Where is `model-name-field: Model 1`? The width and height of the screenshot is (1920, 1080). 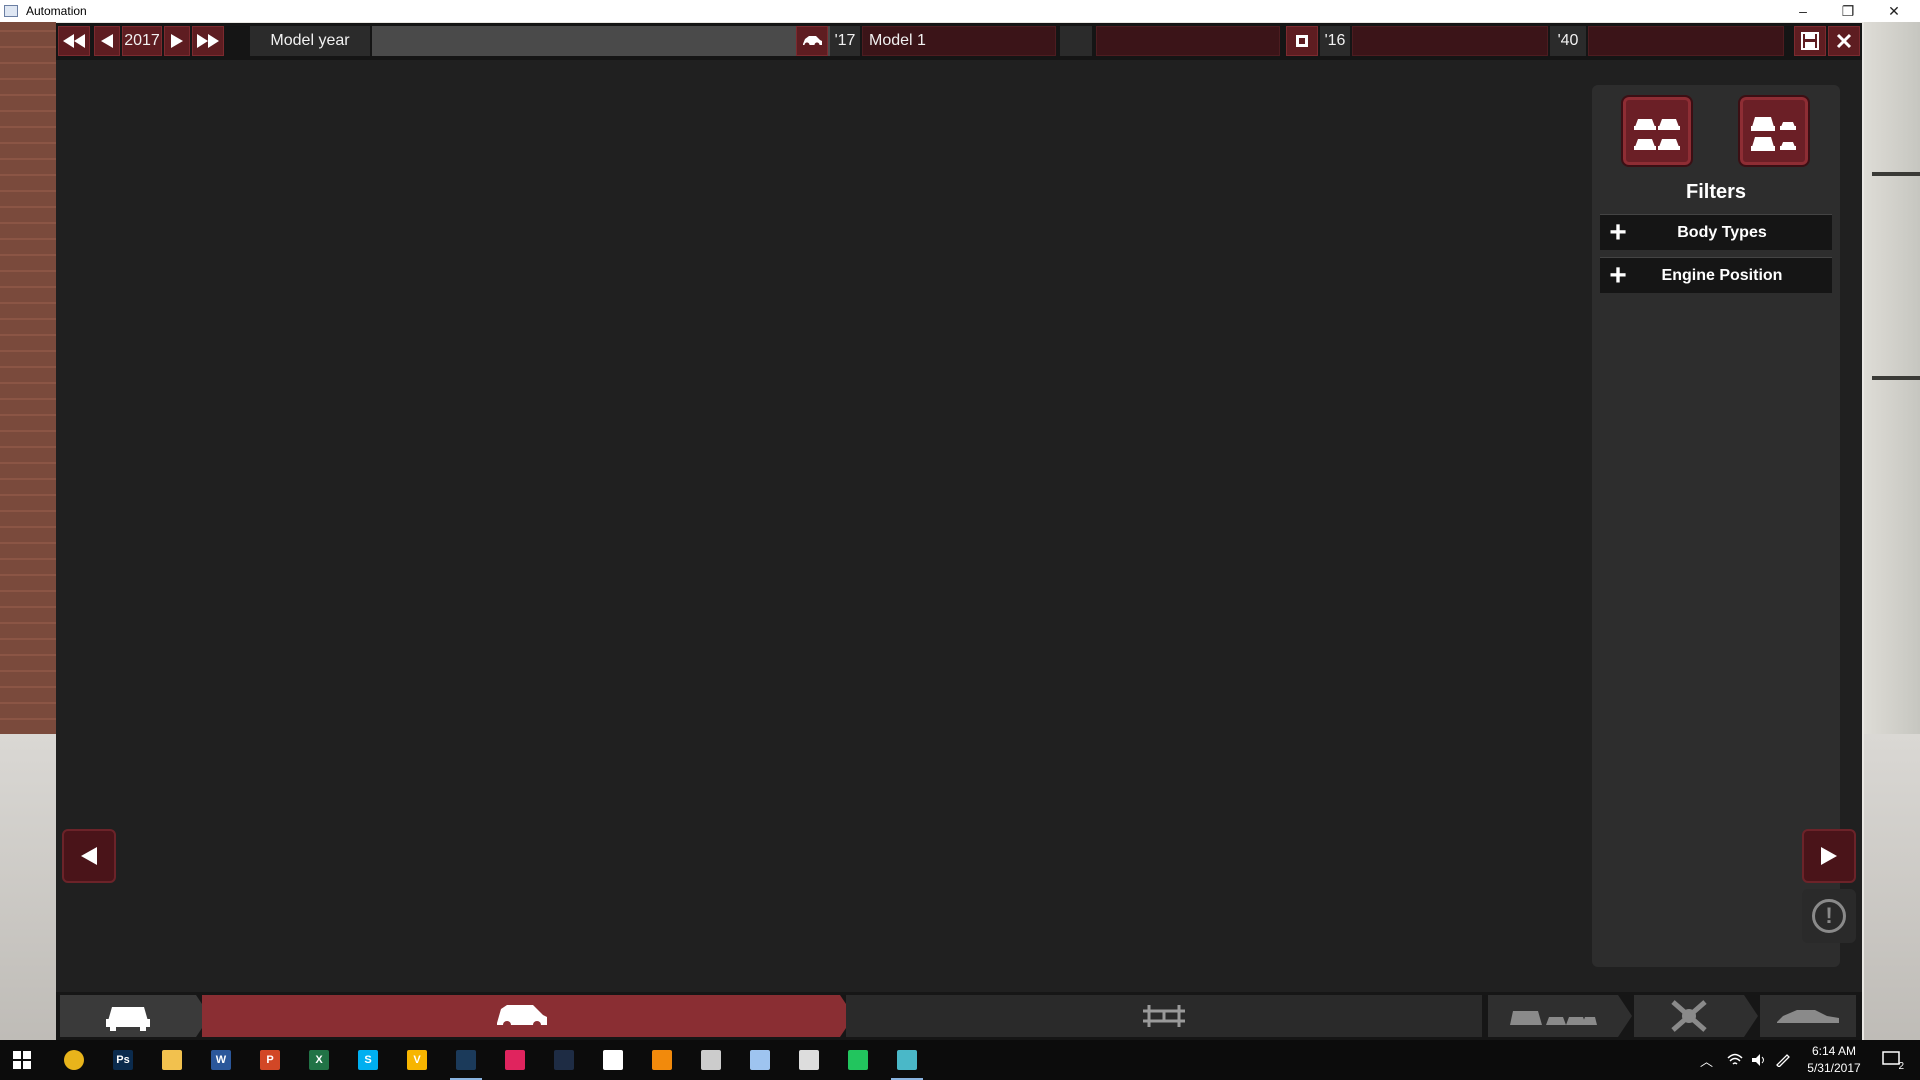 model-name-field: Model 1 is located at coordinates (959, 41).